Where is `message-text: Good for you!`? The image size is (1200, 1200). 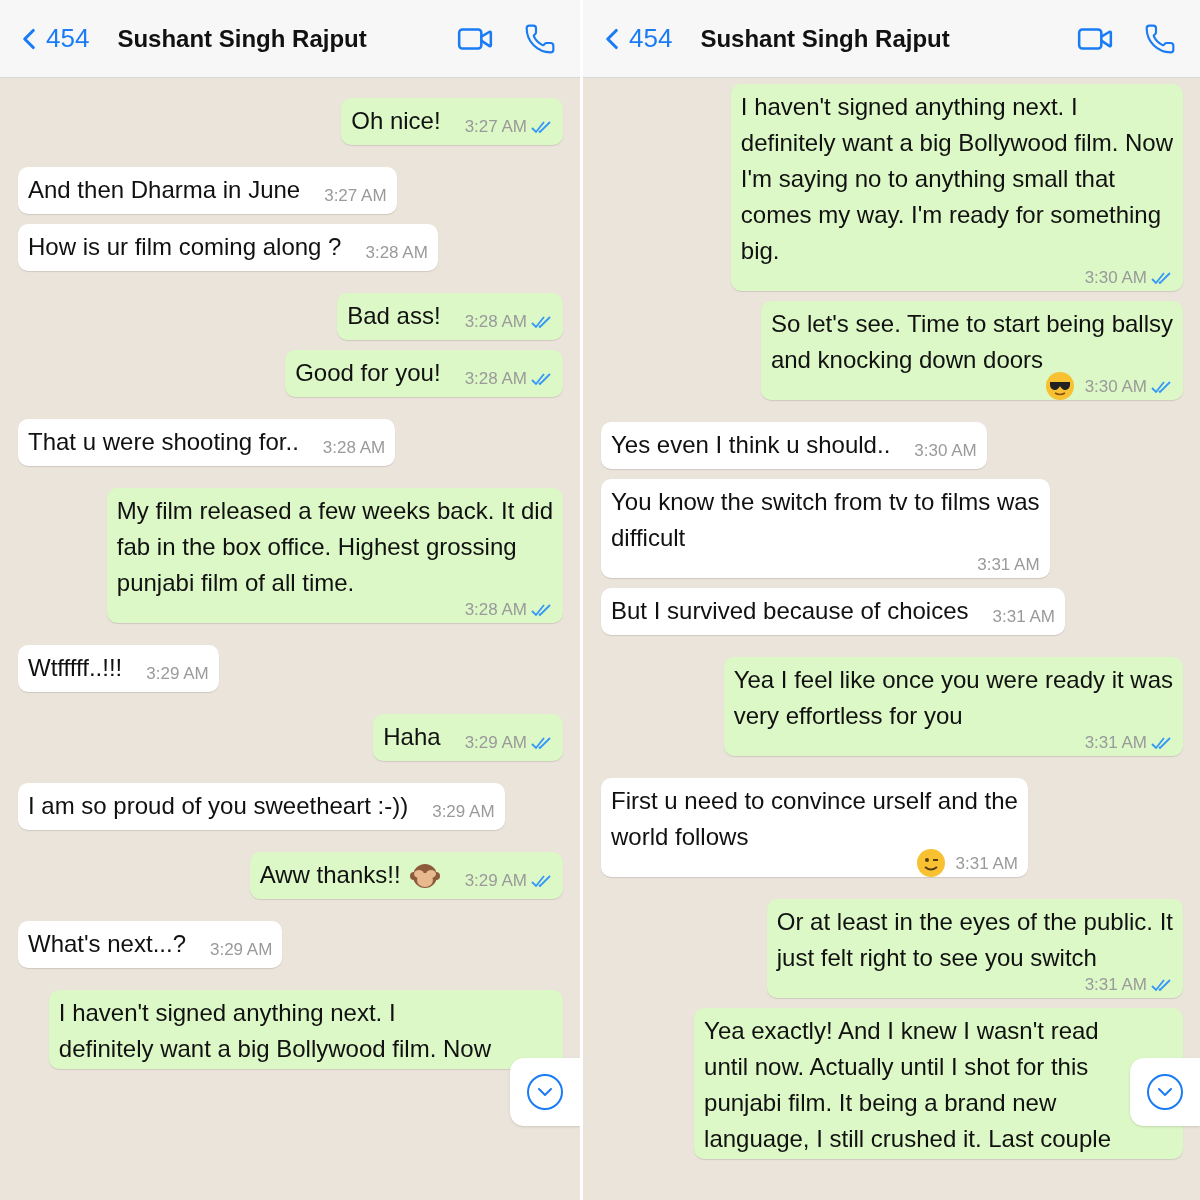
message-text: Good for you! is located at coordinates (368, 373).